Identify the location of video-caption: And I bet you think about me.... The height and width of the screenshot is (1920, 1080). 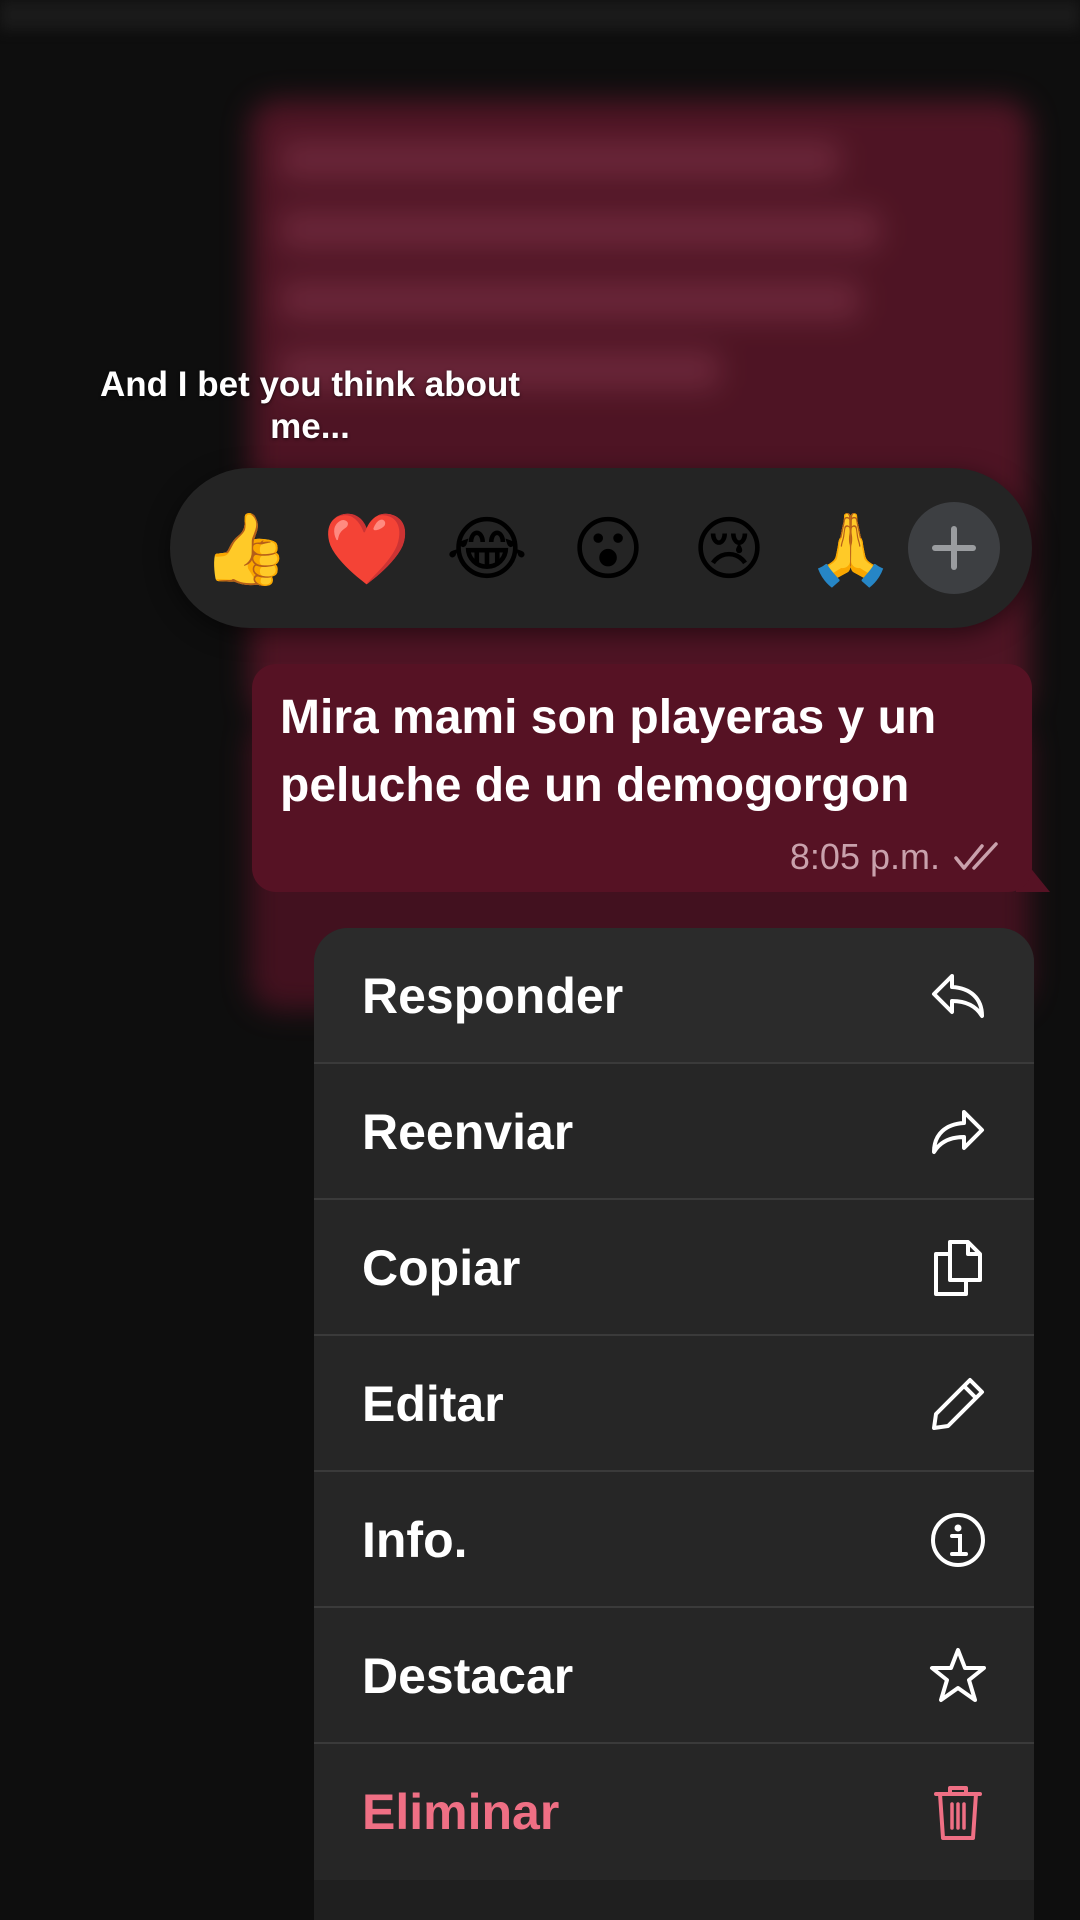
(310, 405).